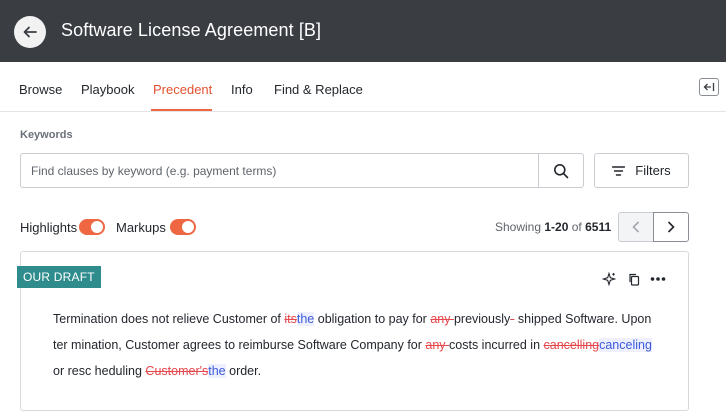  I want to click on document-title: Software License Agreement [B], so click(191, 30).